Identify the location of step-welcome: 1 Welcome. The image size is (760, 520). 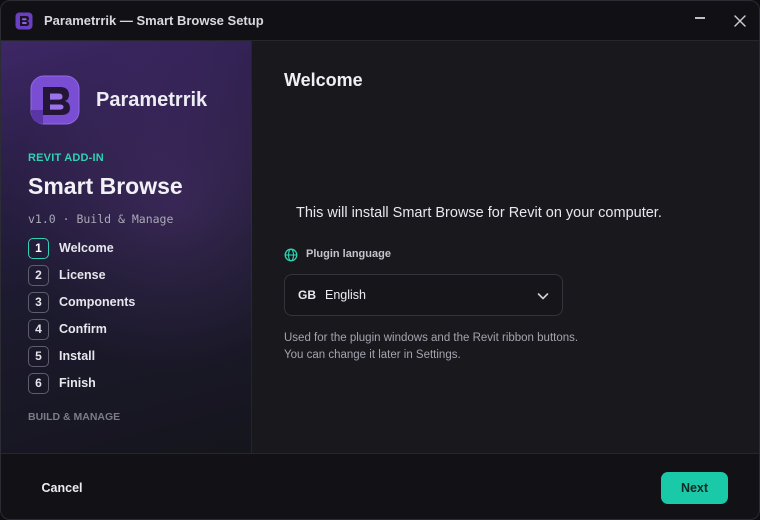
(133, 251).